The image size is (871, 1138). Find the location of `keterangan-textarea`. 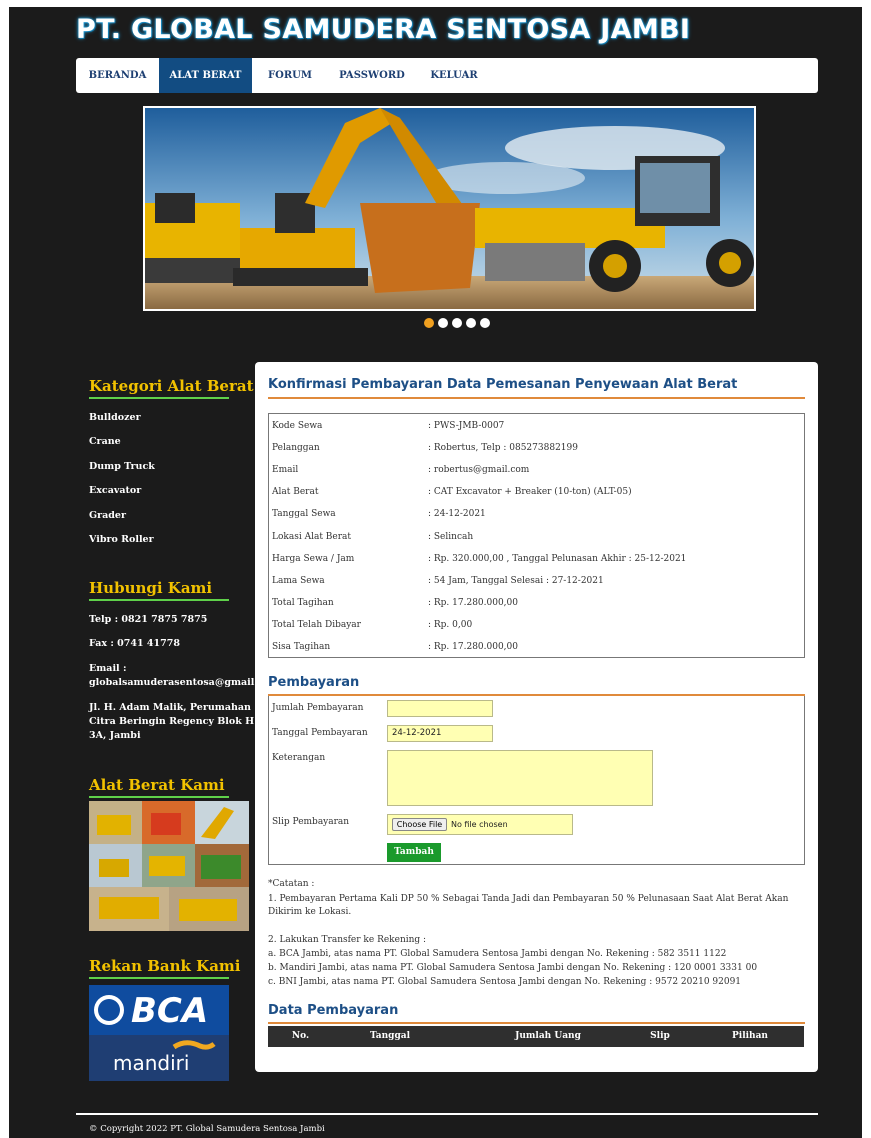

keterangan-textarea is located at coordinates (520, 778).